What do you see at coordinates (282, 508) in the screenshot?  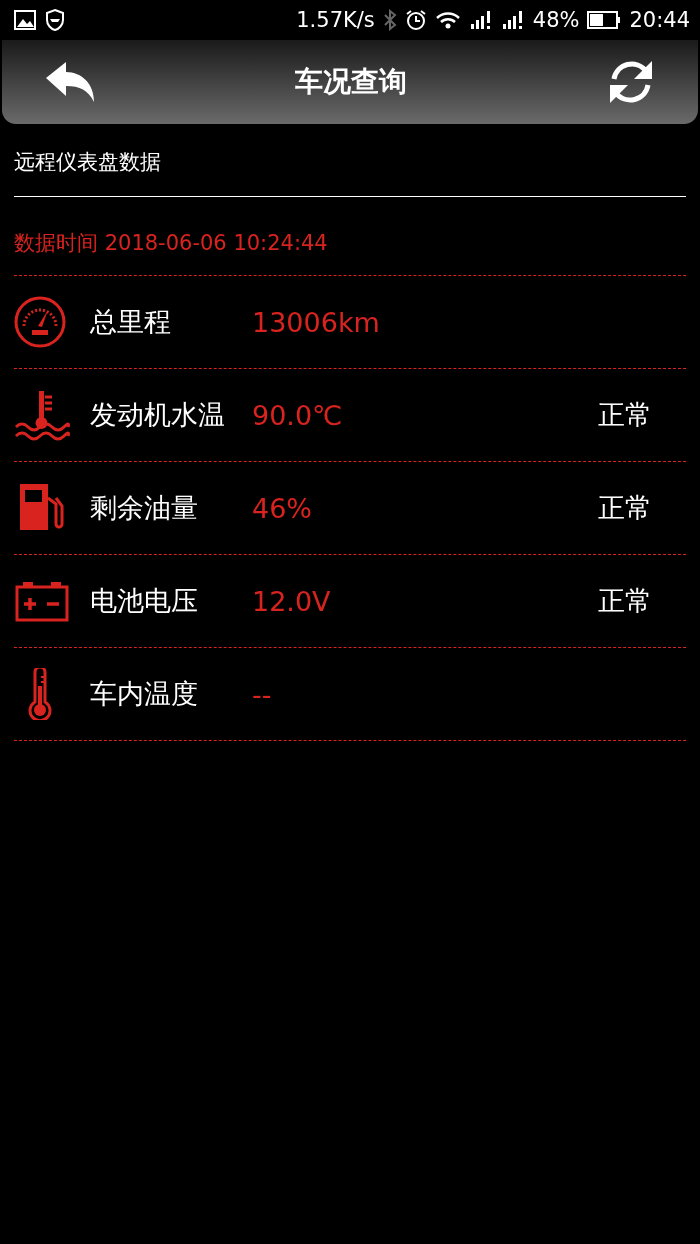 I see `metric-value: 46%` at bounding box center [282, 508].